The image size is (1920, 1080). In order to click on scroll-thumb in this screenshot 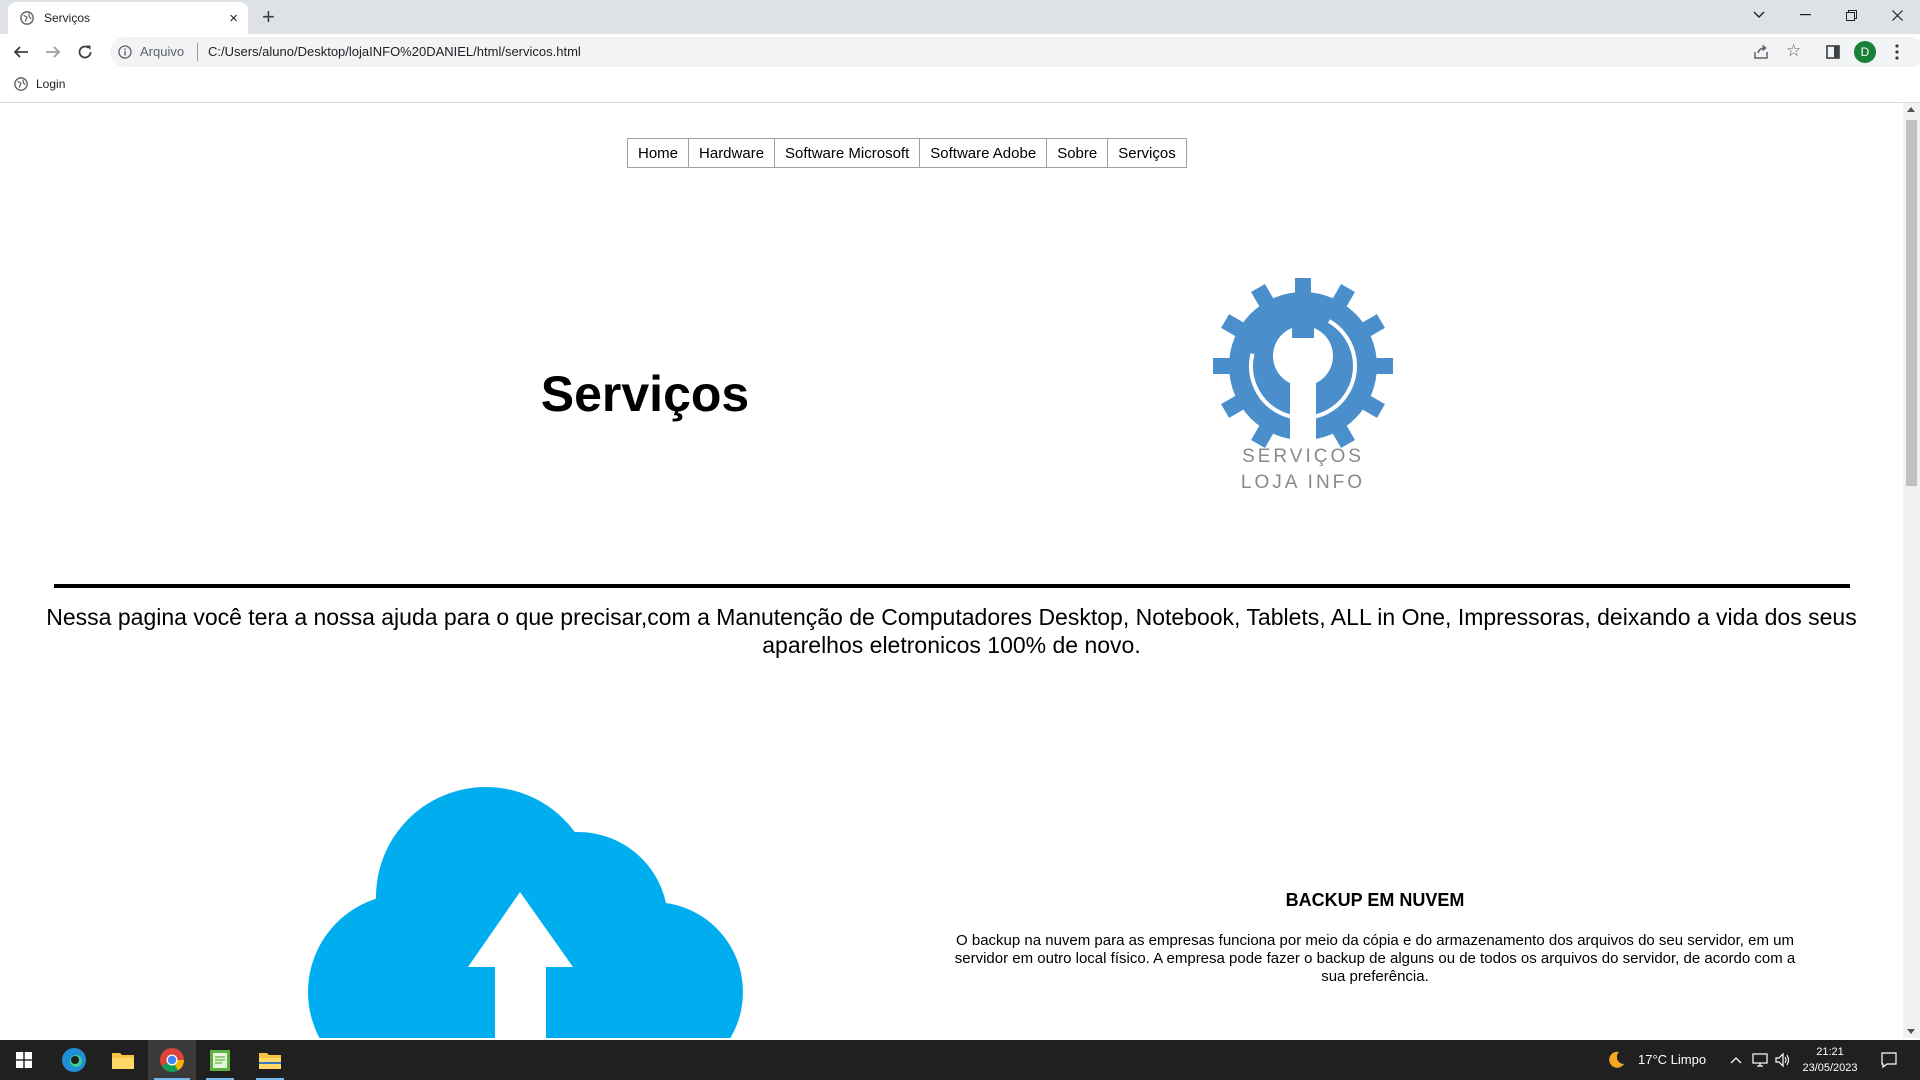, I will do `click(1911, 303)`.